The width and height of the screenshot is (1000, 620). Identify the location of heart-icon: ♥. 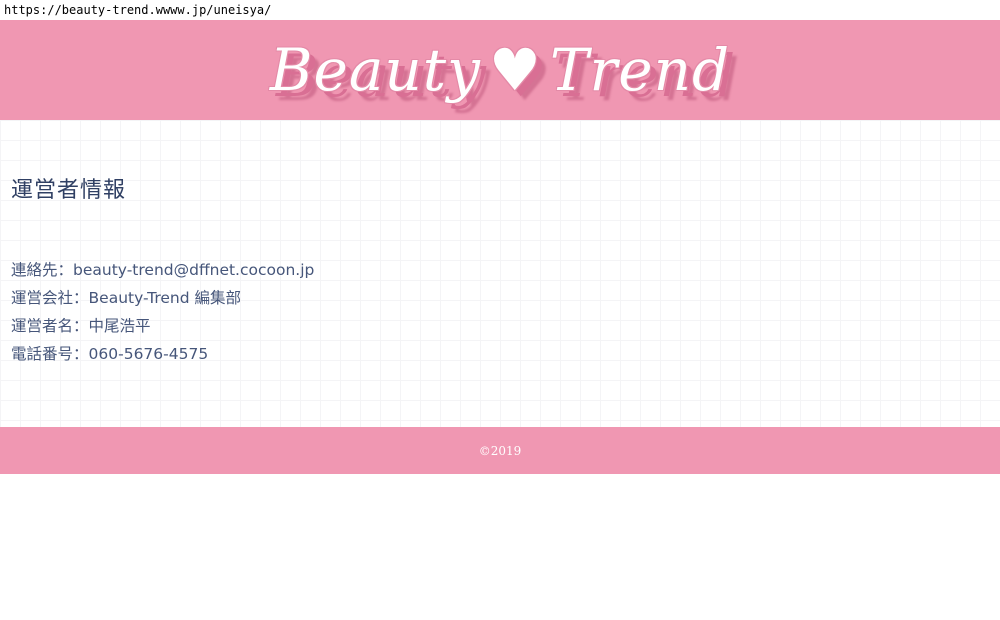
(515, 70).